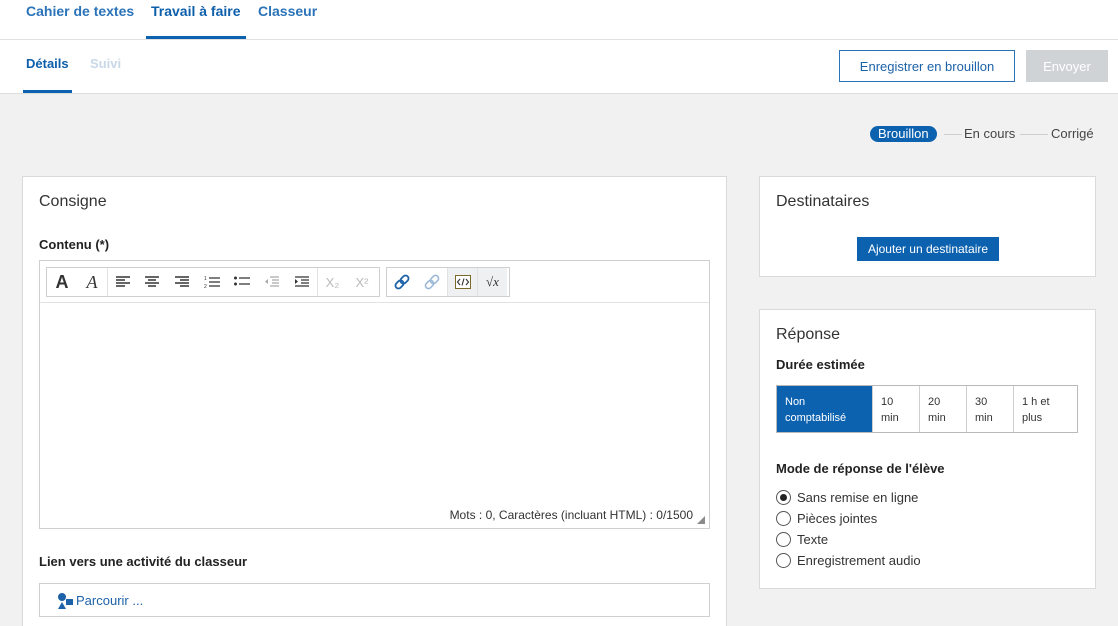 This screenshot has height=626, width=1118. What do you see at coordinates (813, 539) in the screenshot?
I see `response-mode-text: Texte` at bounding box center [813, 539].